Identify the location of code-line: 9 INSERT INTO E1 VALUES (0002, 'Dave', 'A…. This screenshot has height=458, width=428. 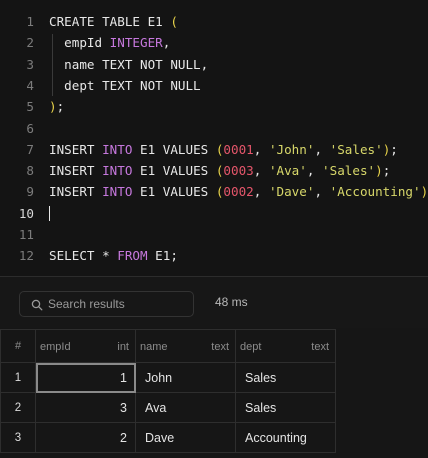
(214, 191).